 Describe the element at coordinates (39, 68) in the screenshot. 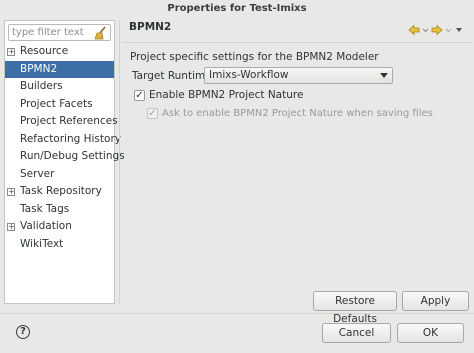

I see `tree-item-label: BPMN2` at that location.